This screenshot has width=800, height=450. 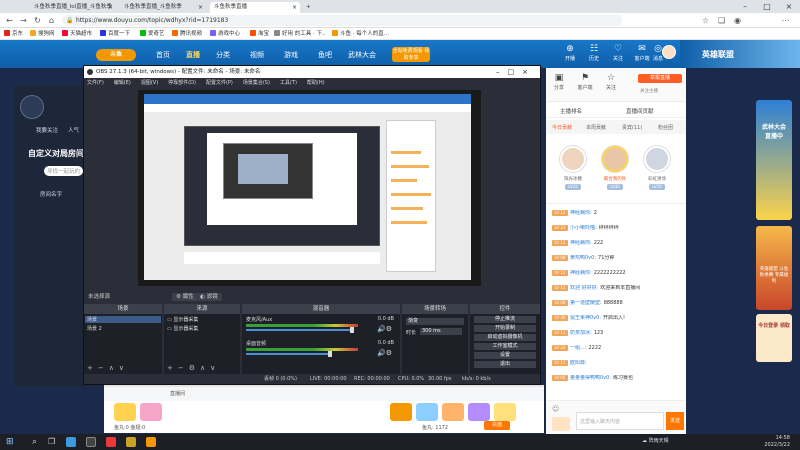 I want to click on app-icon, so click(x=111, y=442).